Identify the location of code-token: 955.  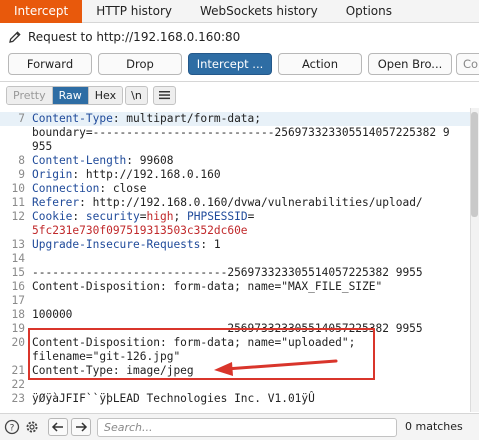
(42, 146).